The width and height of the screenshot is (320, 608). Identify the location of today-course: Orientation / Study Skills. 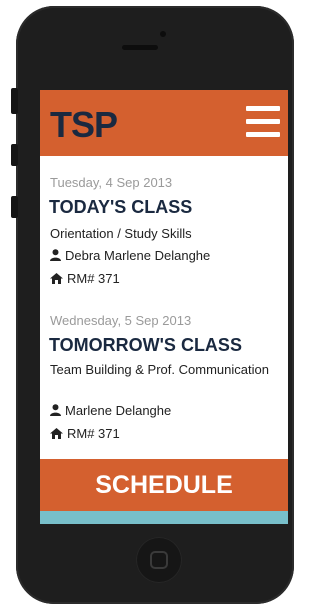
(121, 233).